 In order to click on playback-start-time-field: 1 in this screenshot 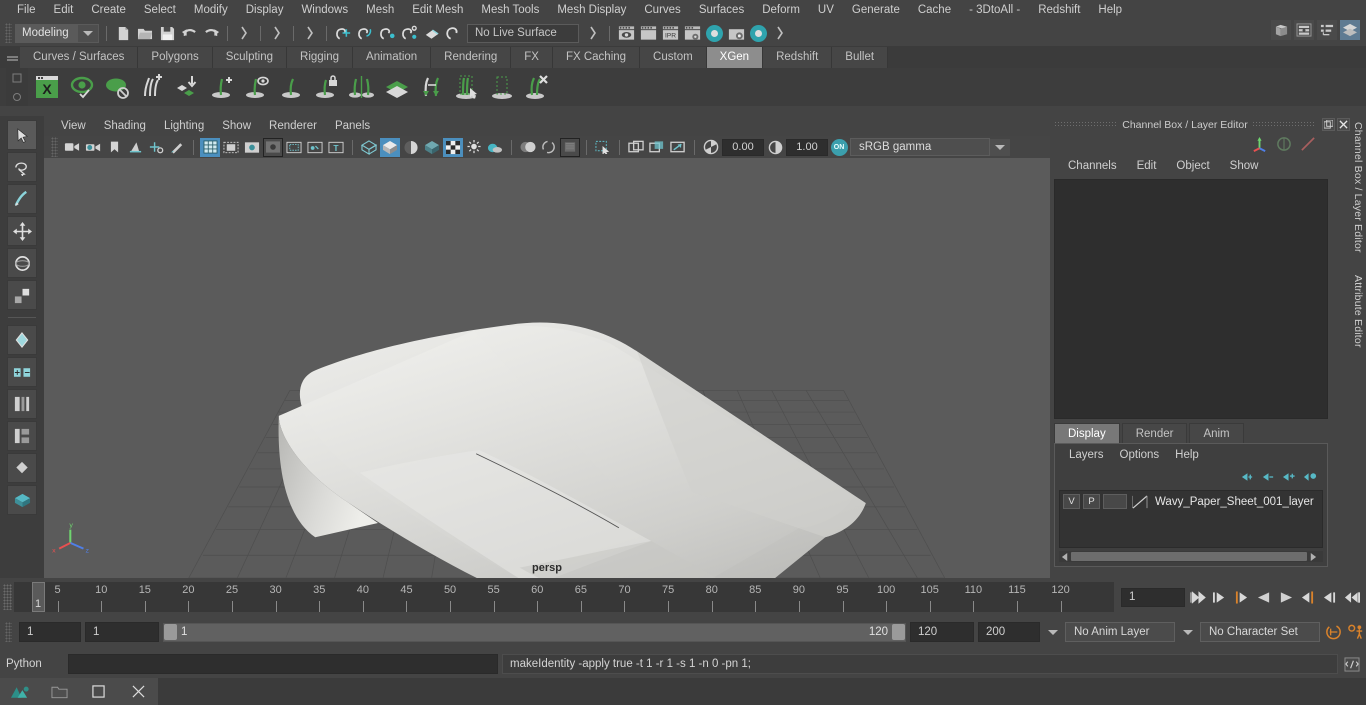, I will do `click(122, 632)`.